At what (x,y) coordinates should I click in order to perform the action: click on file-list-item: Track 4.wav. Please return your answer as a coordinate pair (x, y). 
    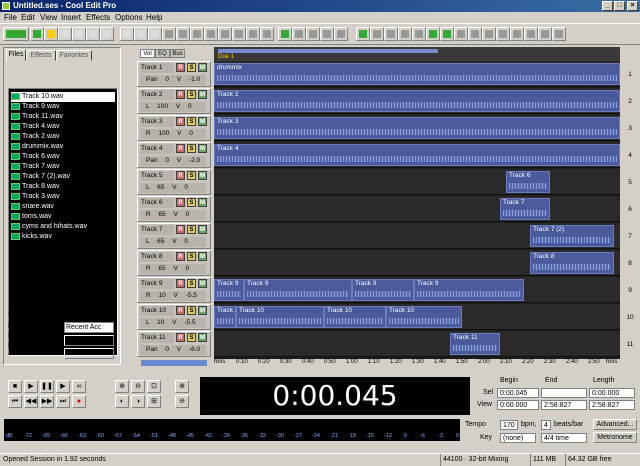
    Looking at the image, I should click on (63, 127).